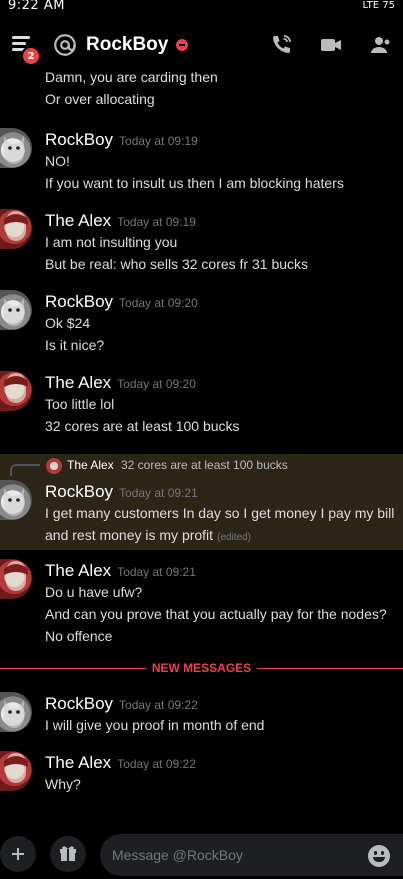 The image size is (403, 879). I want to click on plus-icon, so click(18, 854).